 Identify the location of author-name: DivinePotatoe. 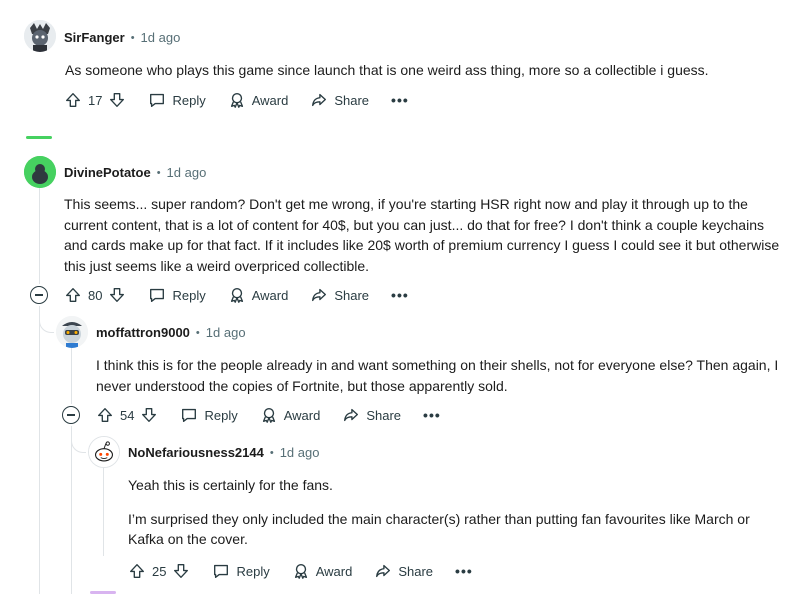
(107, 172).